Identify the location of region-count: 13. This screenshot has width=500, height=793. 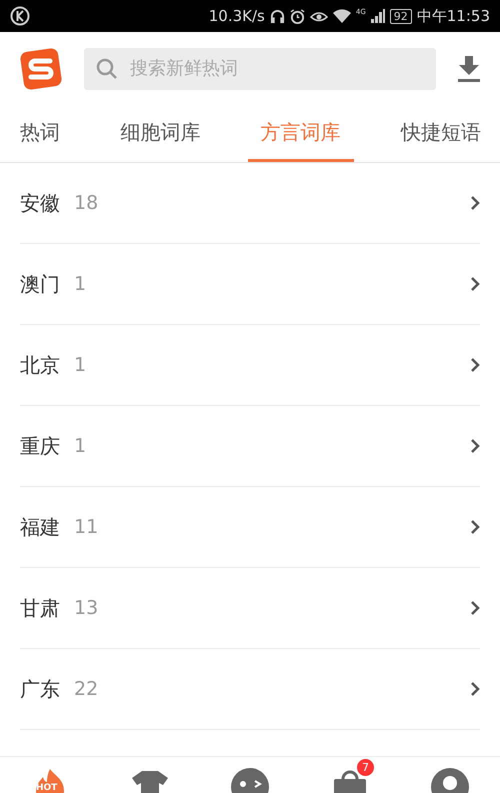
(87, 608).